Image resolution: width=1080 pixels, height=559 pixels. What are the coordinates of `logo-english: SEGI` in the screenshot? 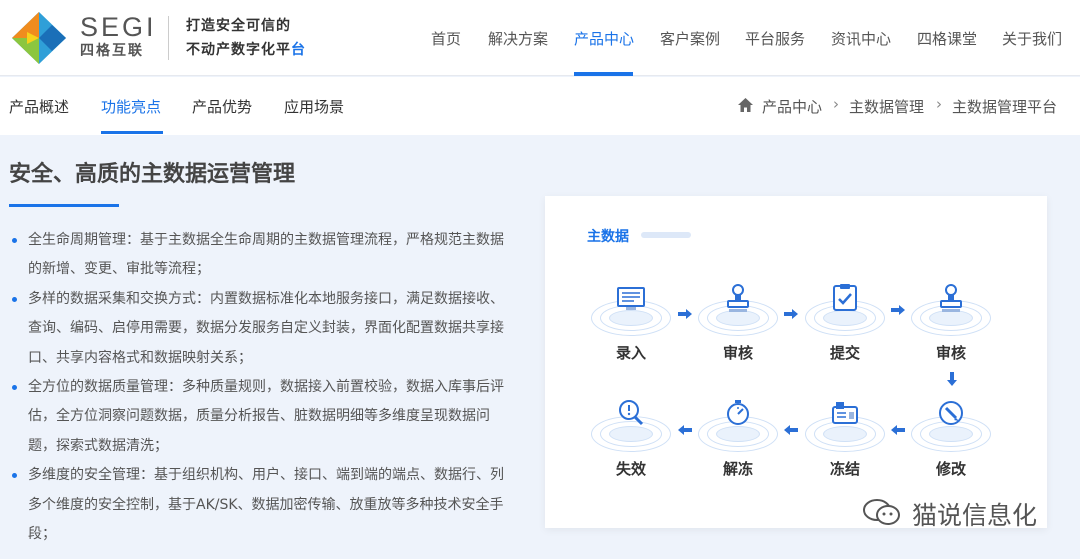 It's located at (118, 27).